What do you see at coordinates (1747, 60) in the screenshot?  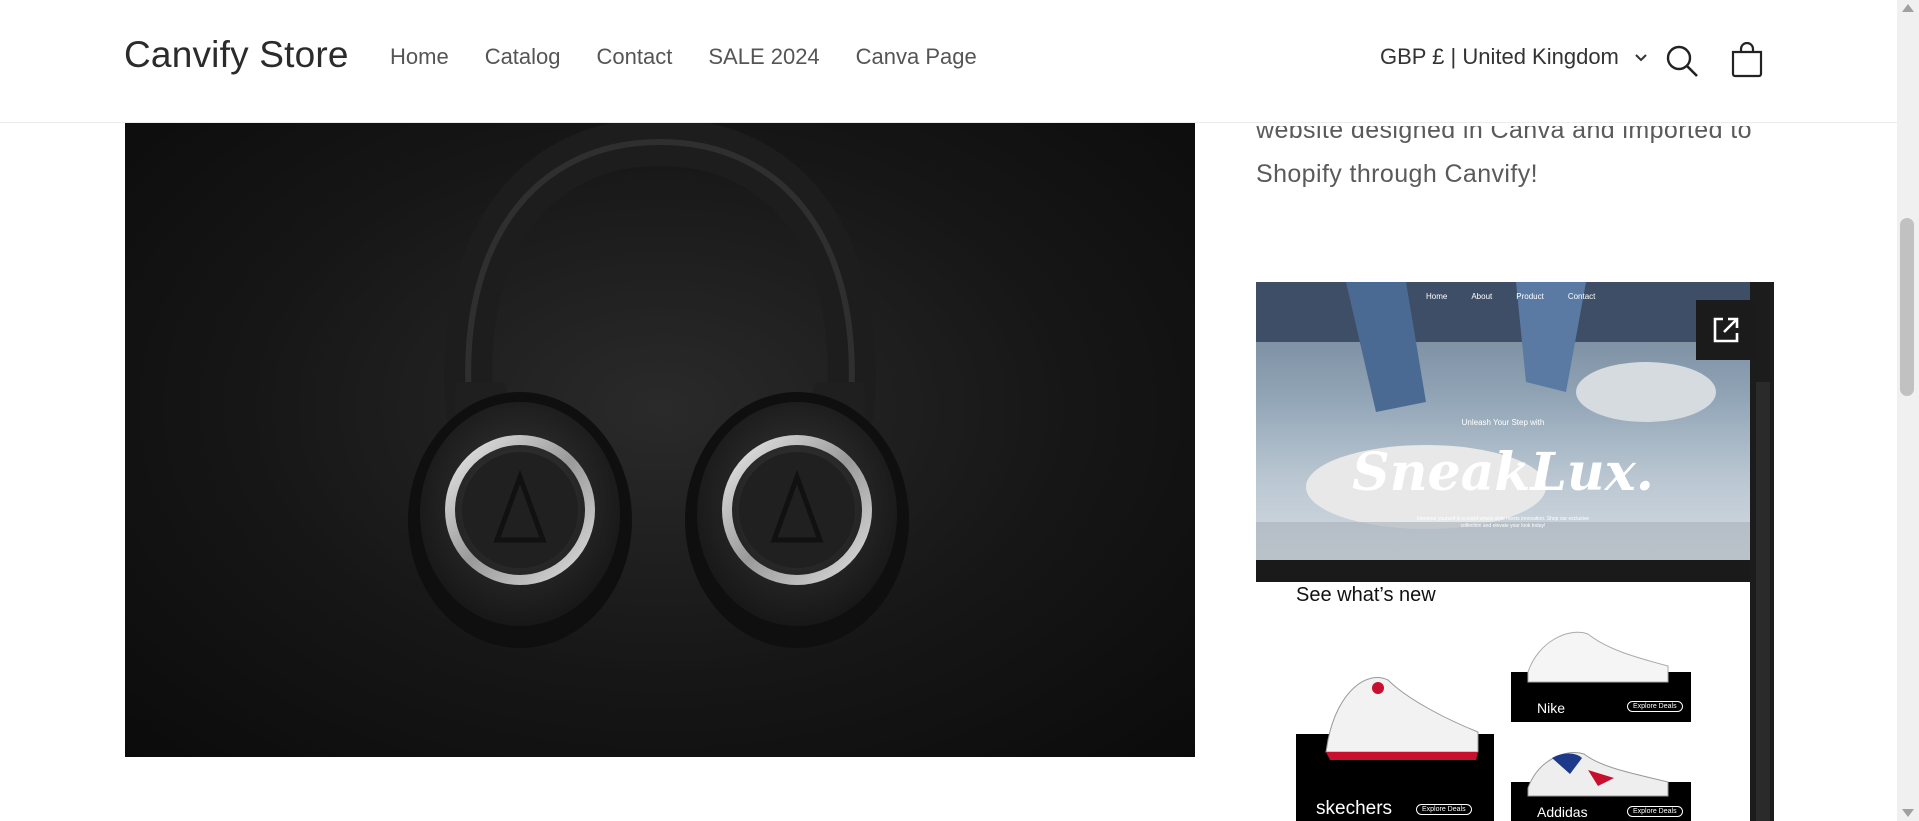 I see `cart-icon` at bounding box center [1747, 60].